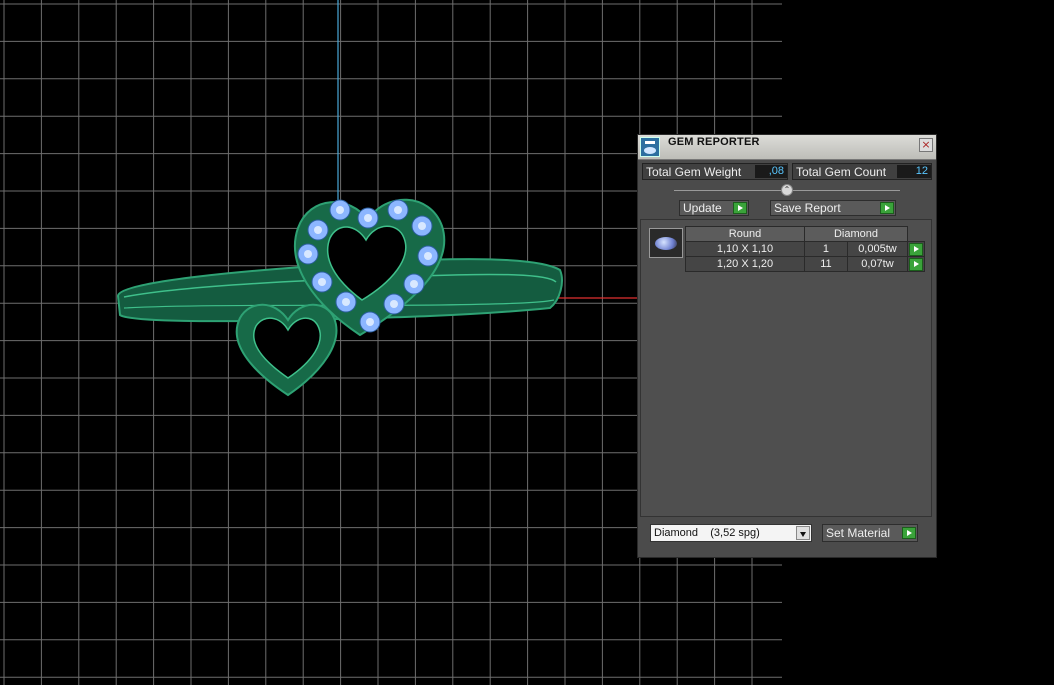  I want to click on round-gem-icon, so click(666, 243).